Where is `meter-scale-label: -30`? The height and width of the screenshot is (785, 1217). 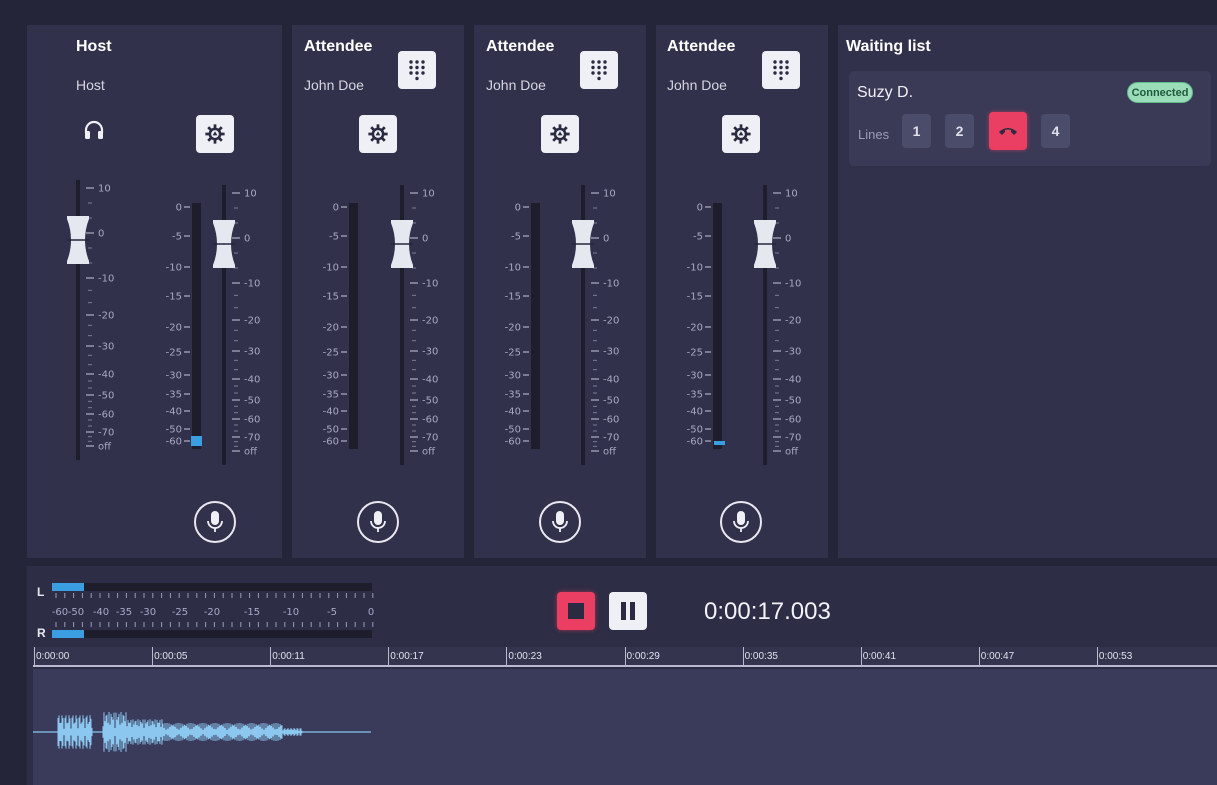
meter-scale-label: -30 is located at coordinates (513, 376).